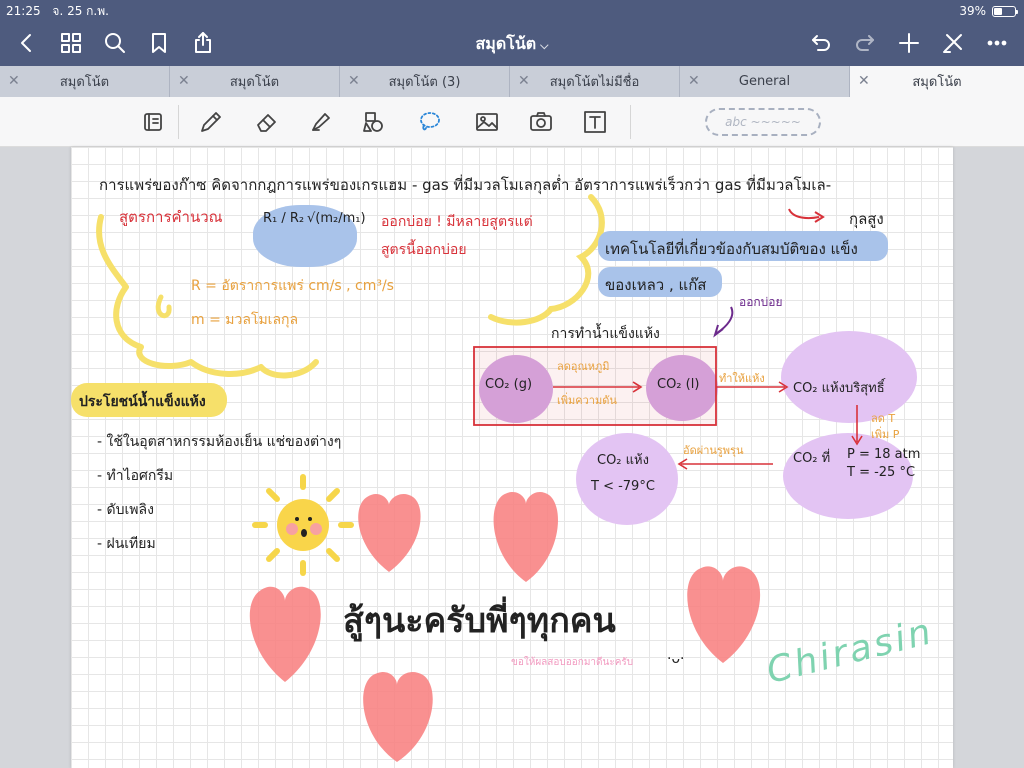 Image resolution: width=1024 pixels, height=768 pixels. What do you see at coordinates (761, 302) in the screenshot?
I see `often-label: ออกบ่อย` at bounding box center [761, 302].